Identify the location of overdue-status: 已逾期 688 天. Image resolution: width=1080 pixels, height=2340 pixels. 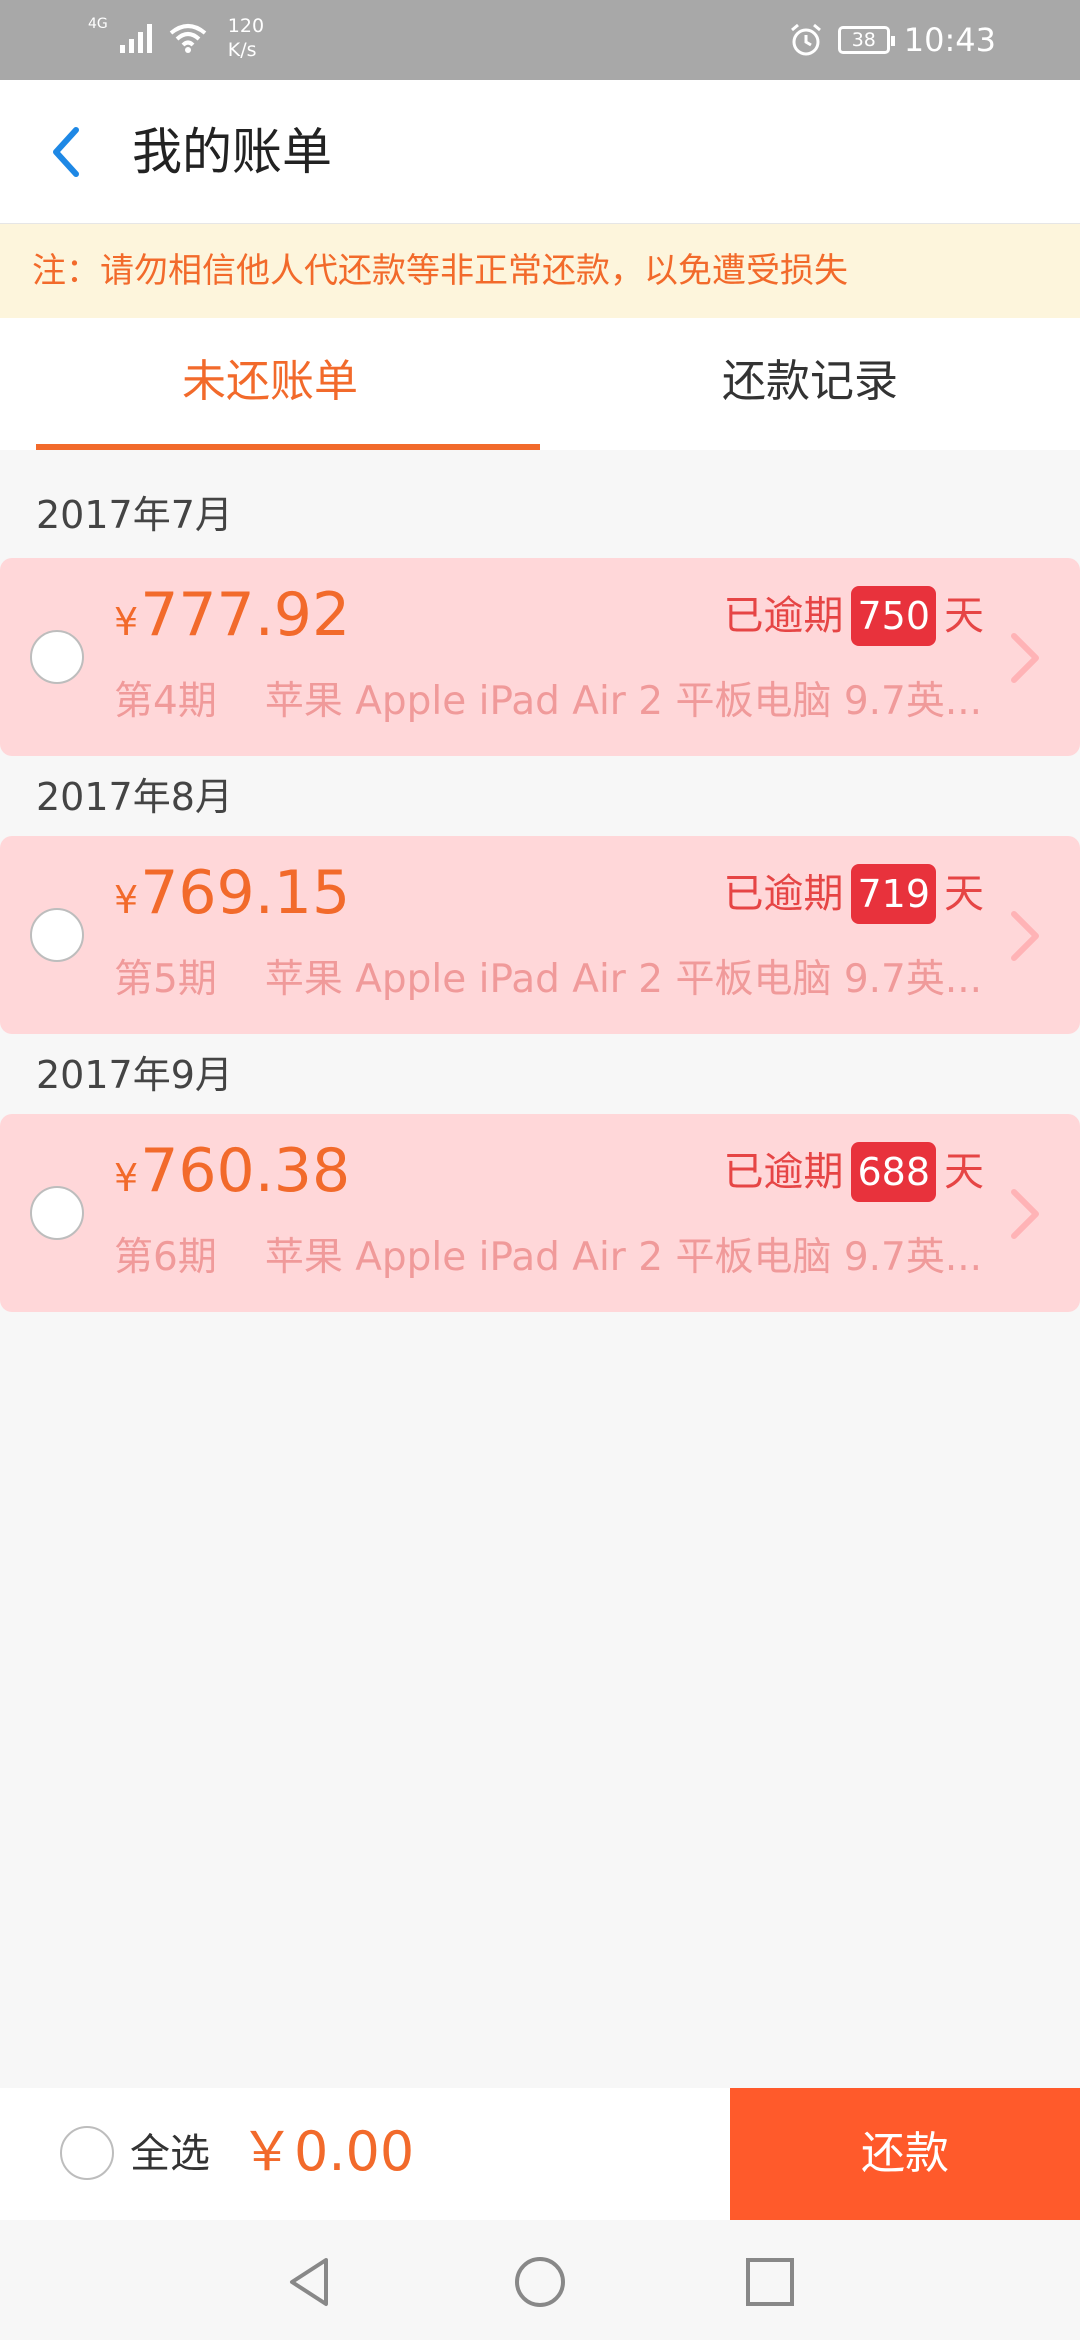
(853, 1172).